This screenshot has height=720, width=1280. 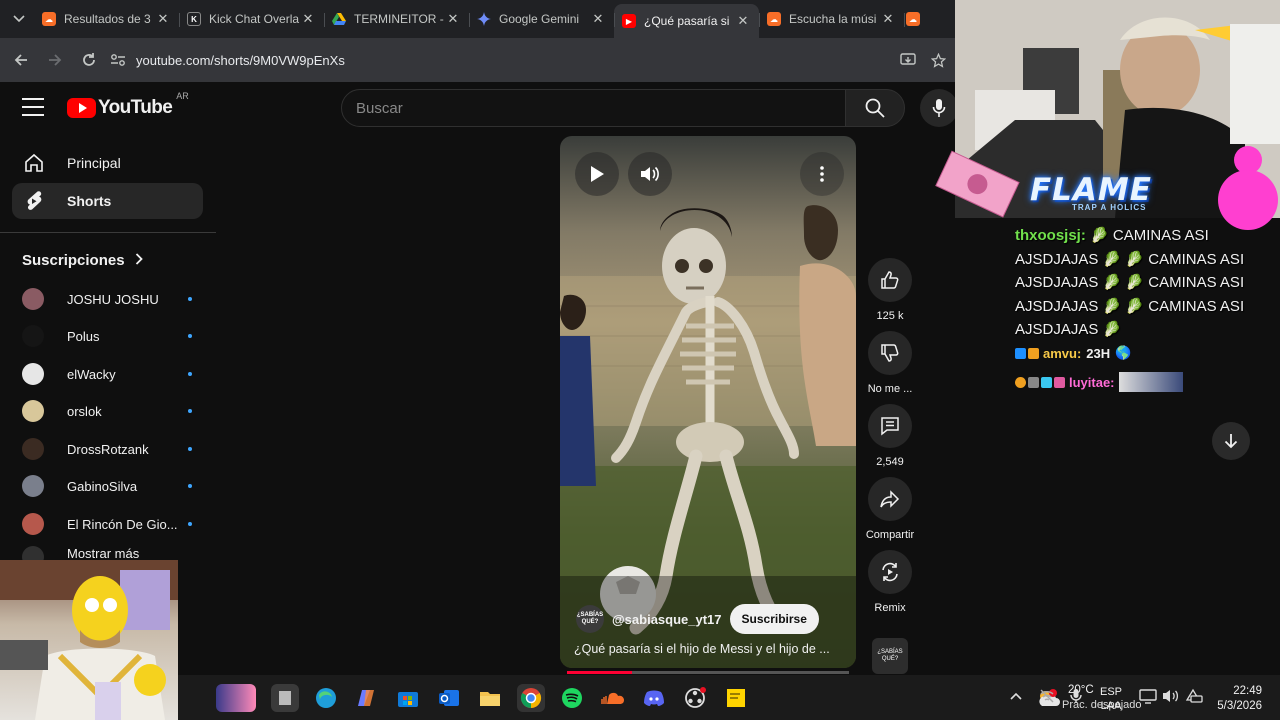 What do you see at coordinates (236, 698) in the screenshot?
I see `widgets-icon` at bounding box center [236, 698].